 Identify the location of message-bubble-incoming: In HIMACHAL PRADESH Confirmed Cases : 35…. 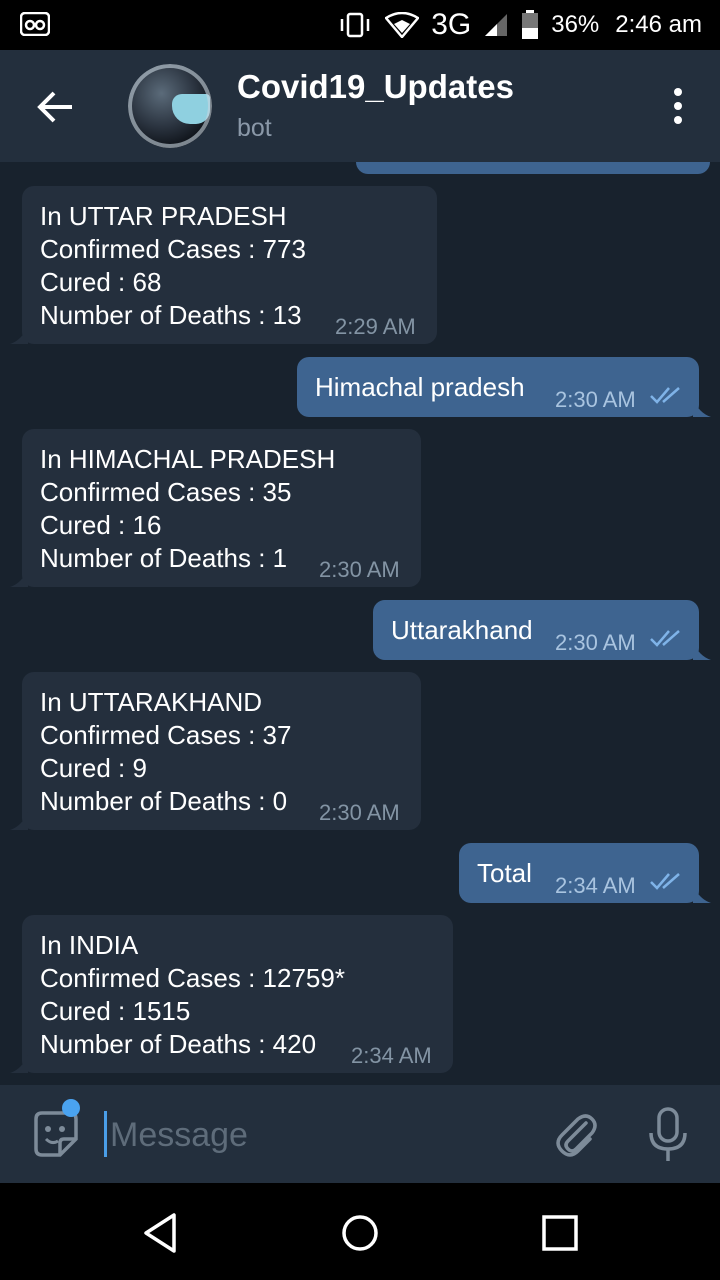
(221, 508).